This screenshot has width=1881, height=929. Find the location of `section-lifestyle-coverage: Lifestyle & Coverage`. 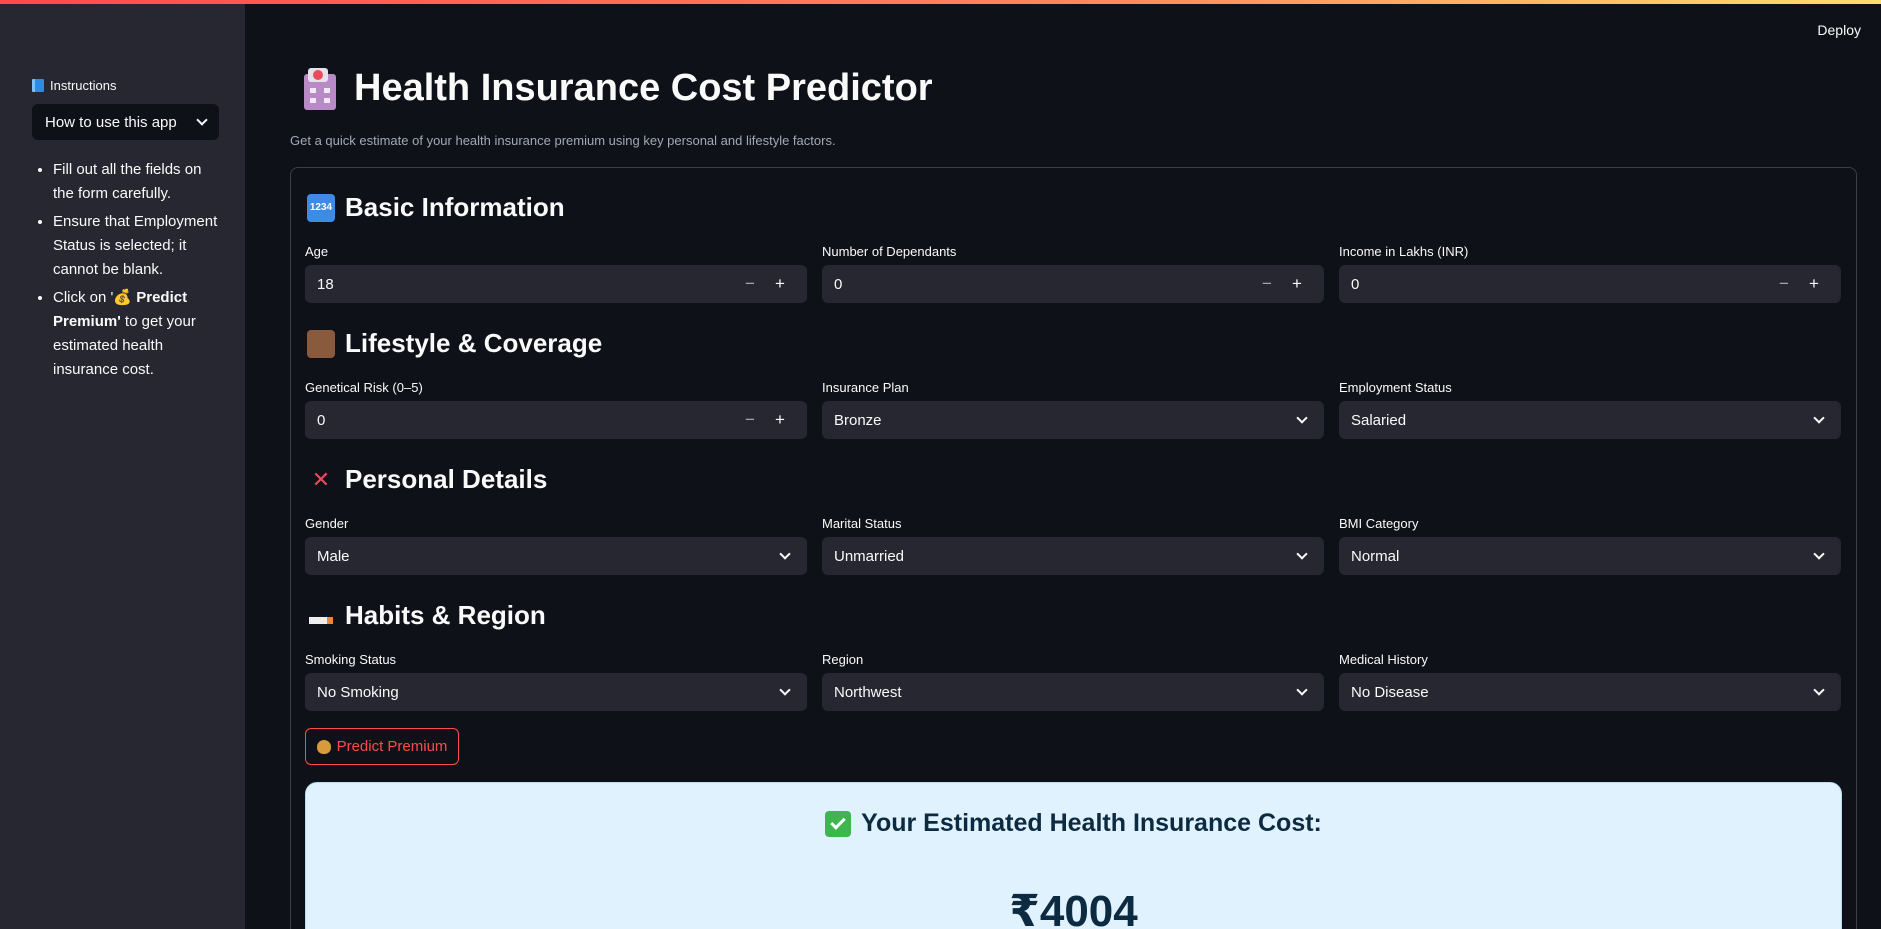

section-lifestyle-coverage: Lifestyle & Coverage is located at coordinates (454, 343).